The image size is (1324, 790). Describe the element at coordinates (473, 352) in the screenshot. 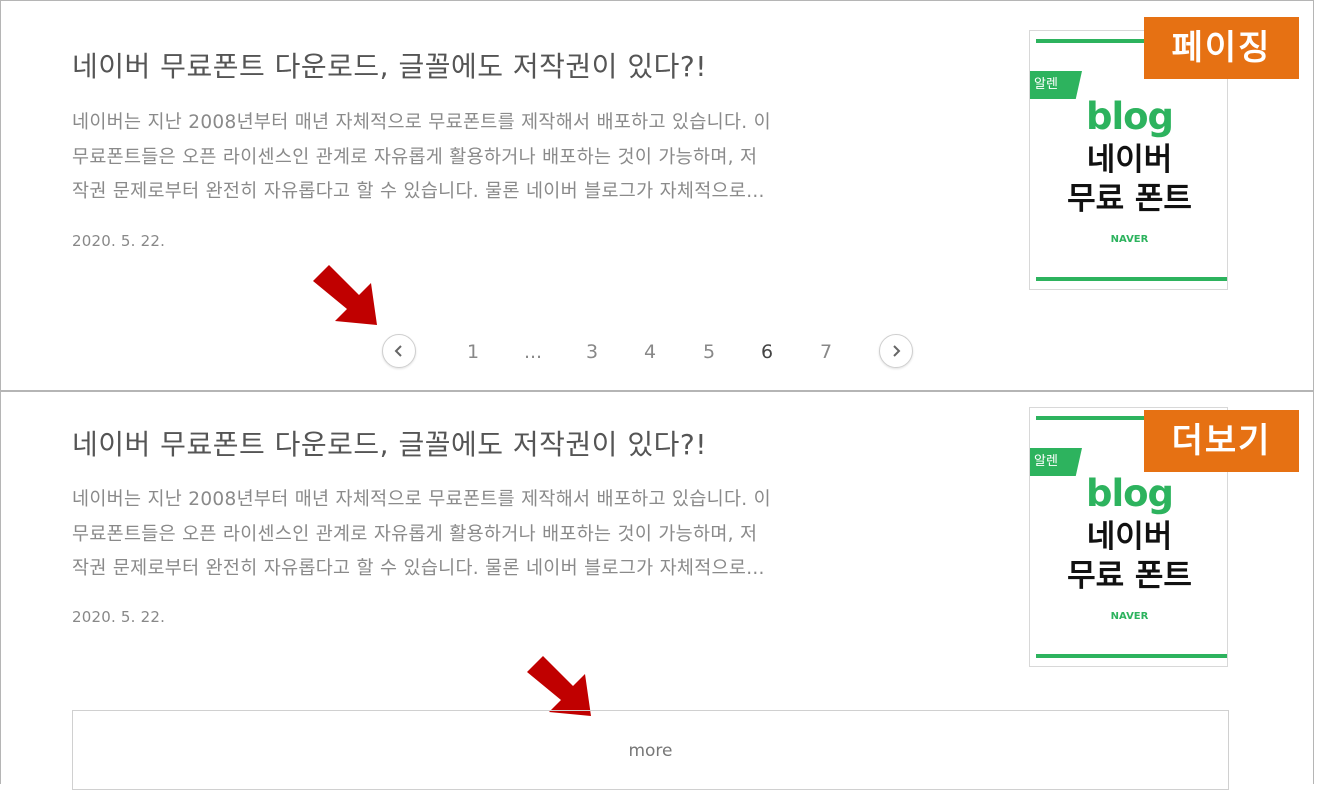

I see `page-link-1: 1` at that location.